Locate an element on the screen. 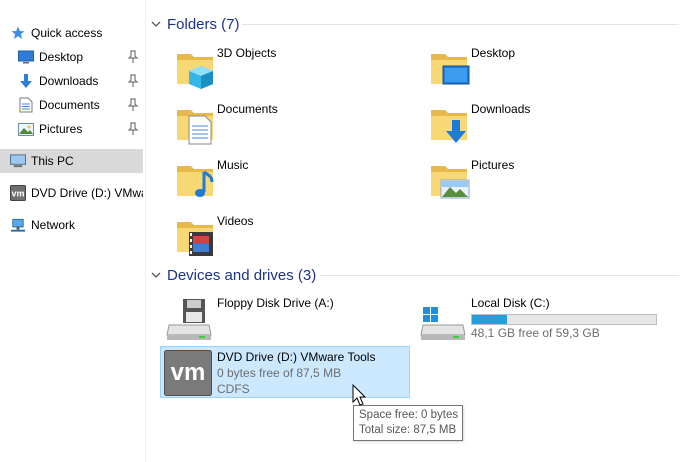 This screenshot has width=681, height=462. vmware-drive-icon: vm is located at coordinates (18, 193).